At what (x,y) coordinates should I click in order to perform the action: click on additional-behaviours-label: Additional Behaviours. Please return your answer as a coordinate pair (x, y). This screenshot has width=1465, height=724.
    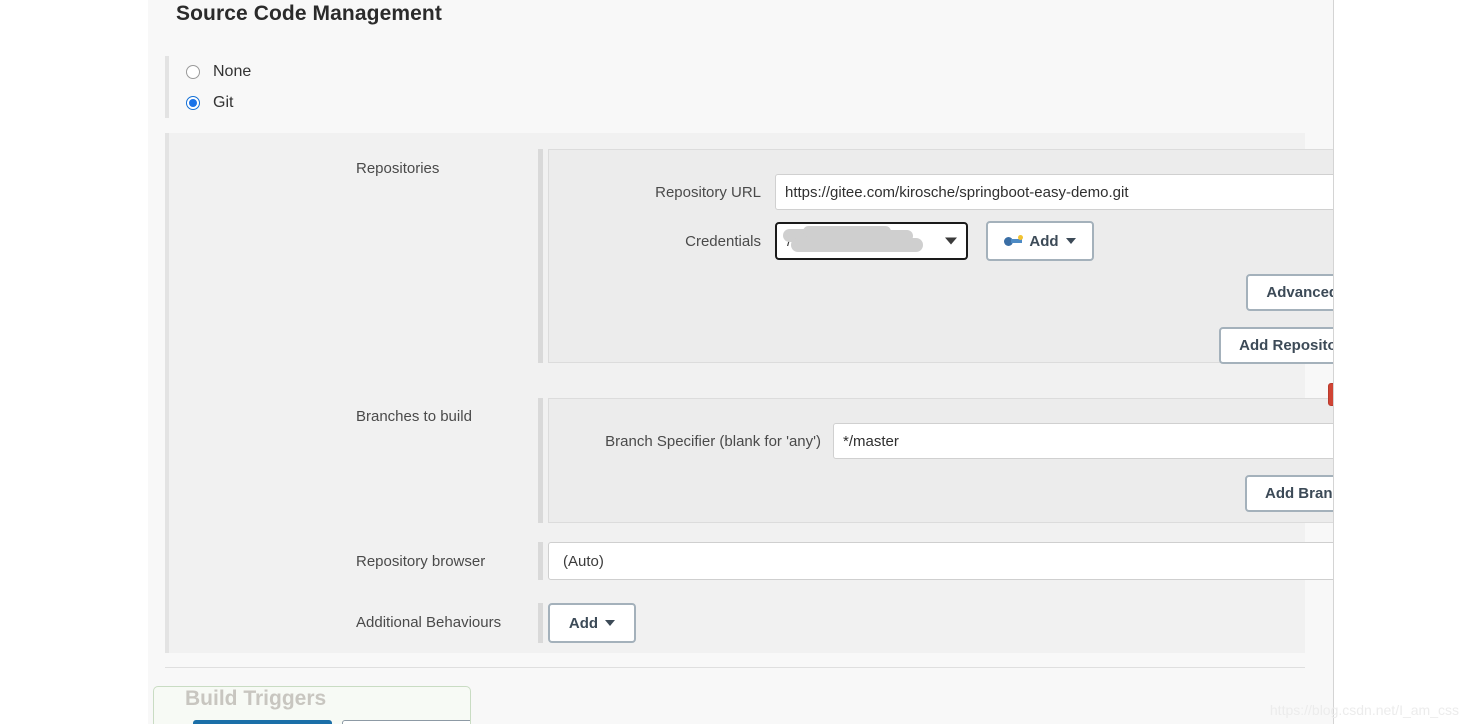
    Looking at the image, I should click on (429, 622).